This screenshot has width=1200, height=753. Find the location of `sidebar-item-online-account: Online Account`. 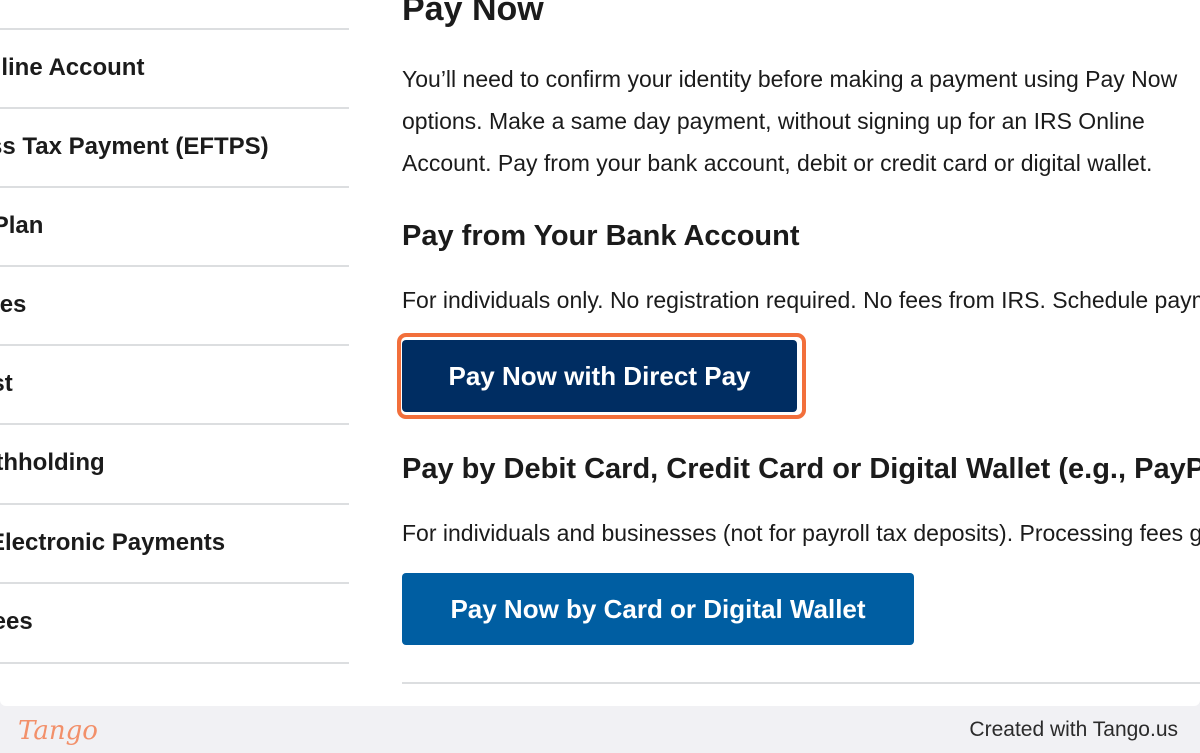

sidebar-item-online-account: Online Account is located at coordinates (174, 67).